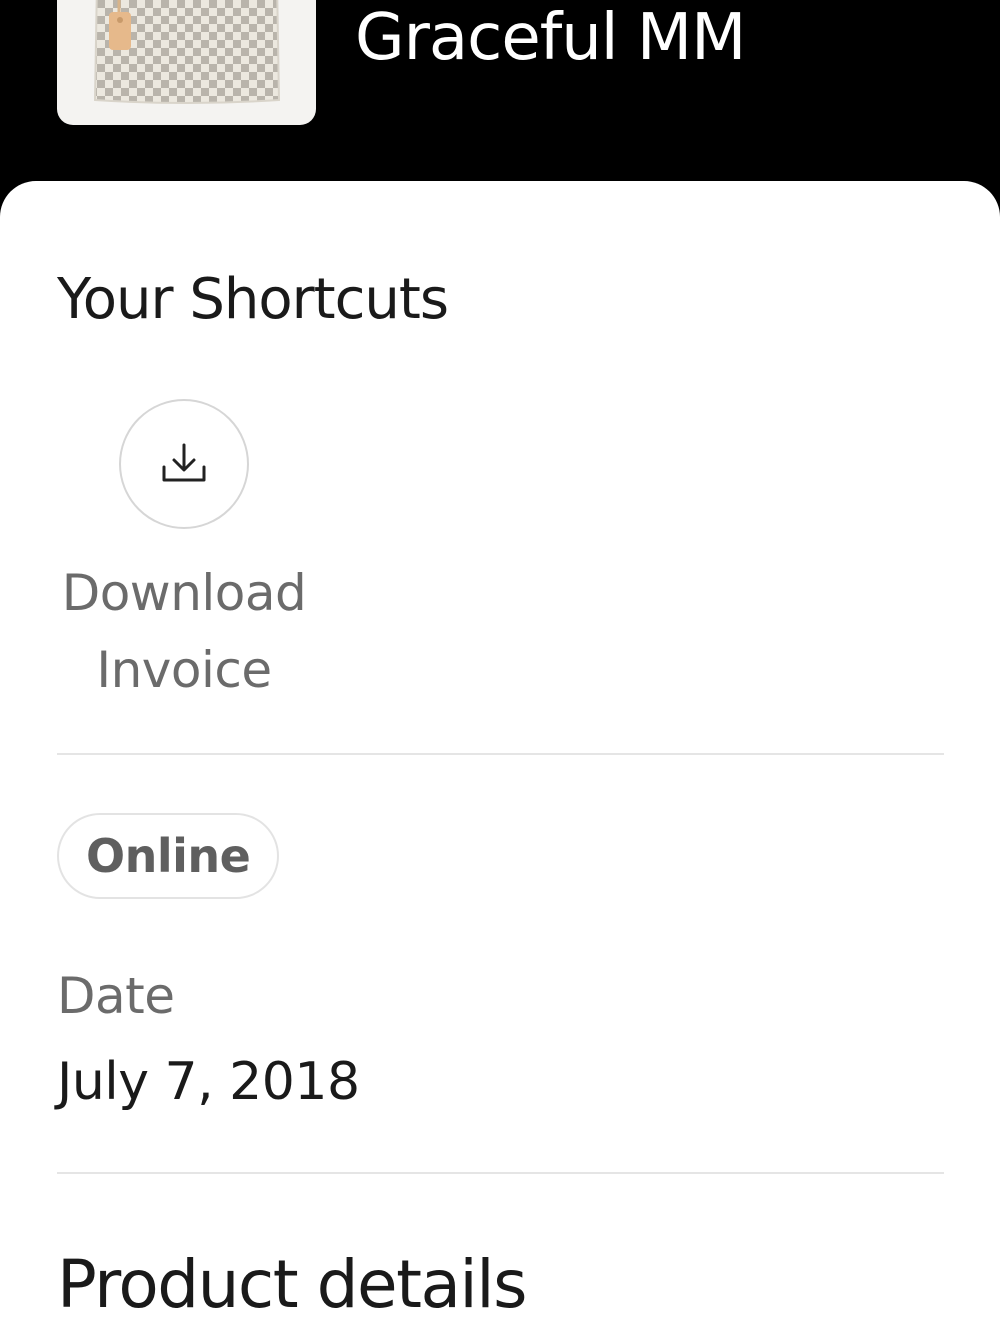 The height and width of the screenshot is (1333, 1000). Describe the element at coordinates (184, 549) in the screenshot. I see `download-invoice-shortcut: Download Invoice` at that location.